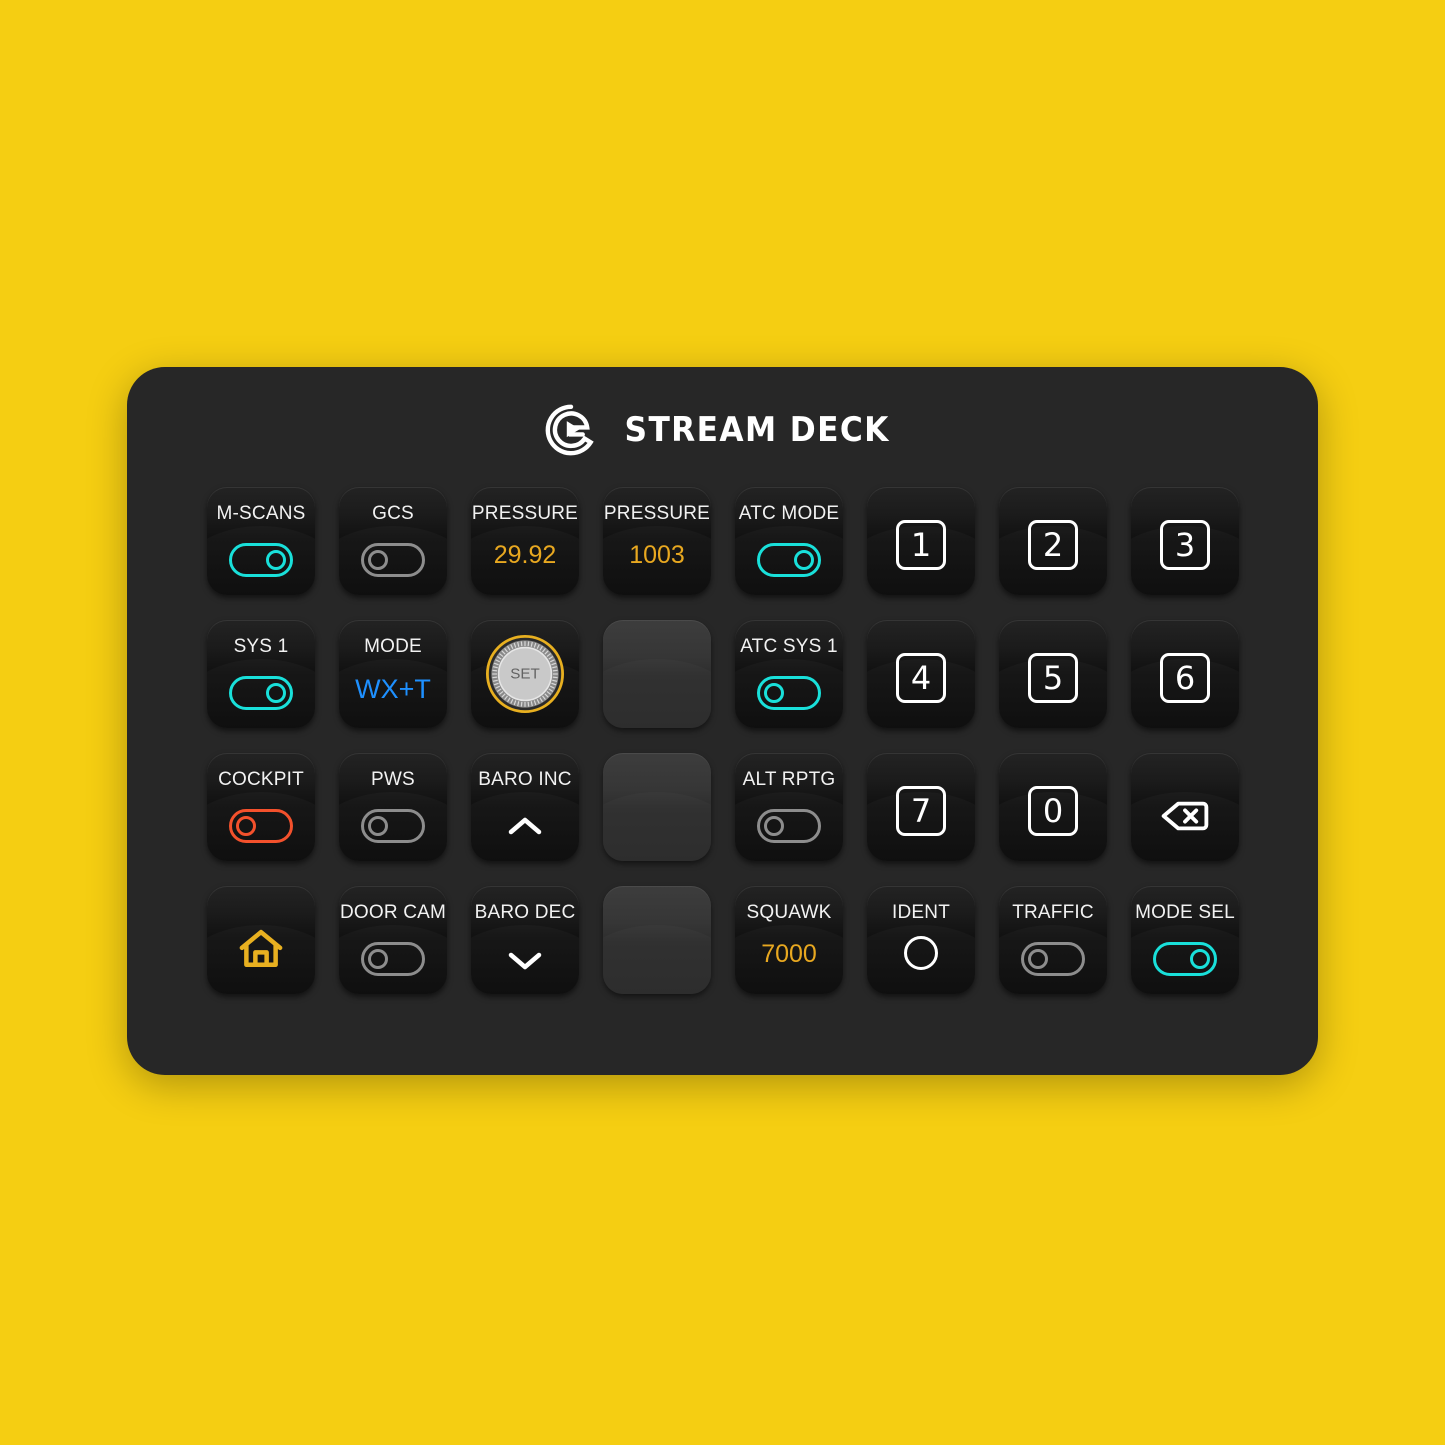 The image size is (1445, 1445). Describe the element at coordinates (261, 513) in the screenshot. I see `key-label: M-SCANS` at that location.